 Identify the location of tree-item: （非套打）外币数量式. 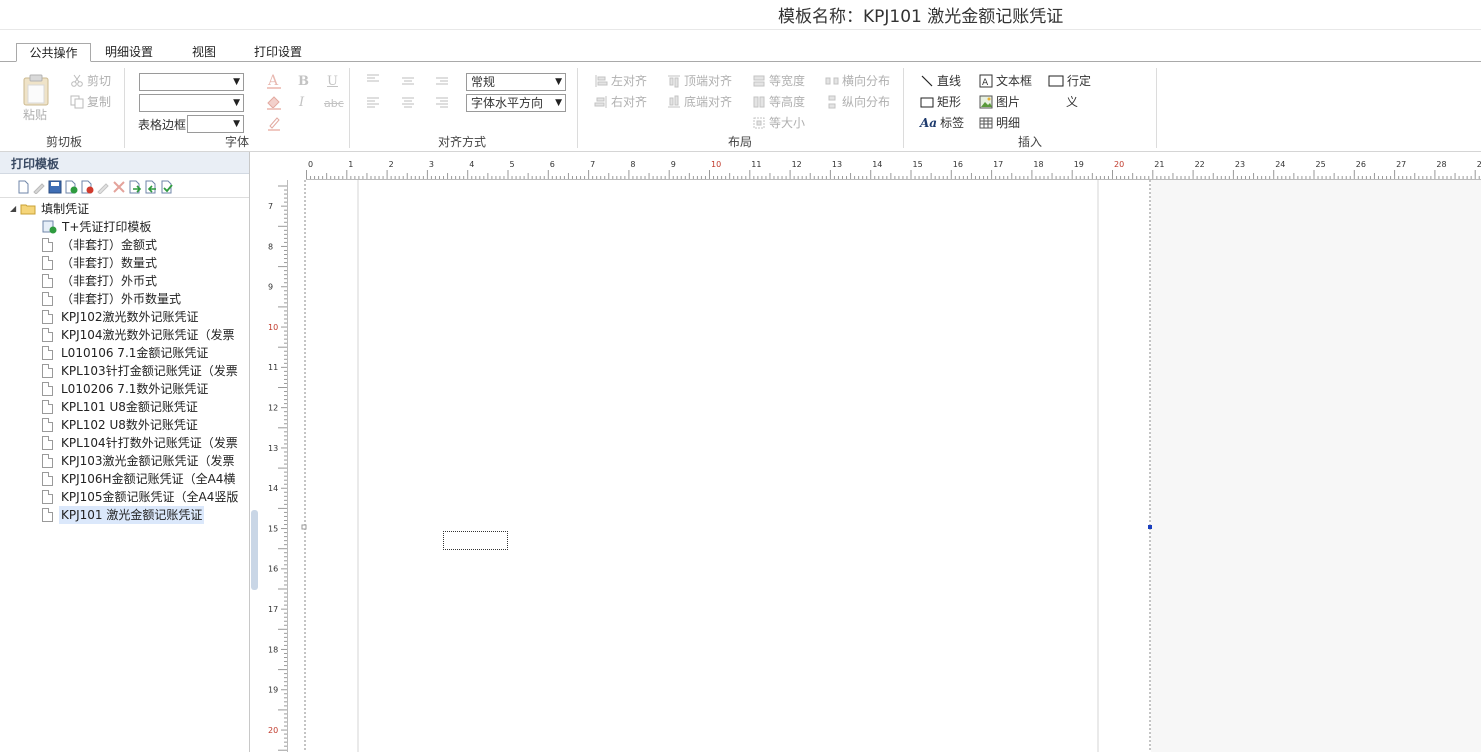
(112, 299).